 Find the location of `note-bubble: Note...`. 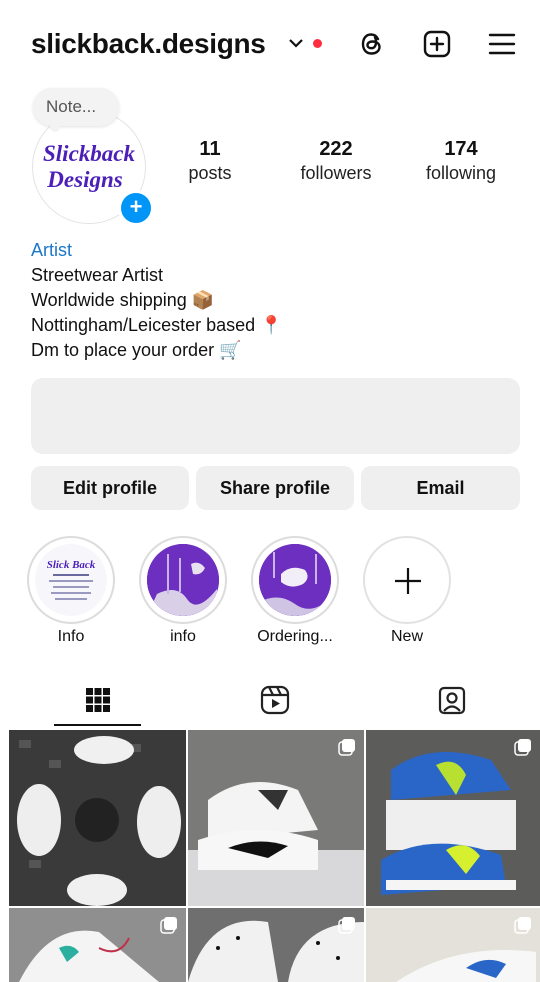

note-bubble: Note... is located at coordinates (76, 107).